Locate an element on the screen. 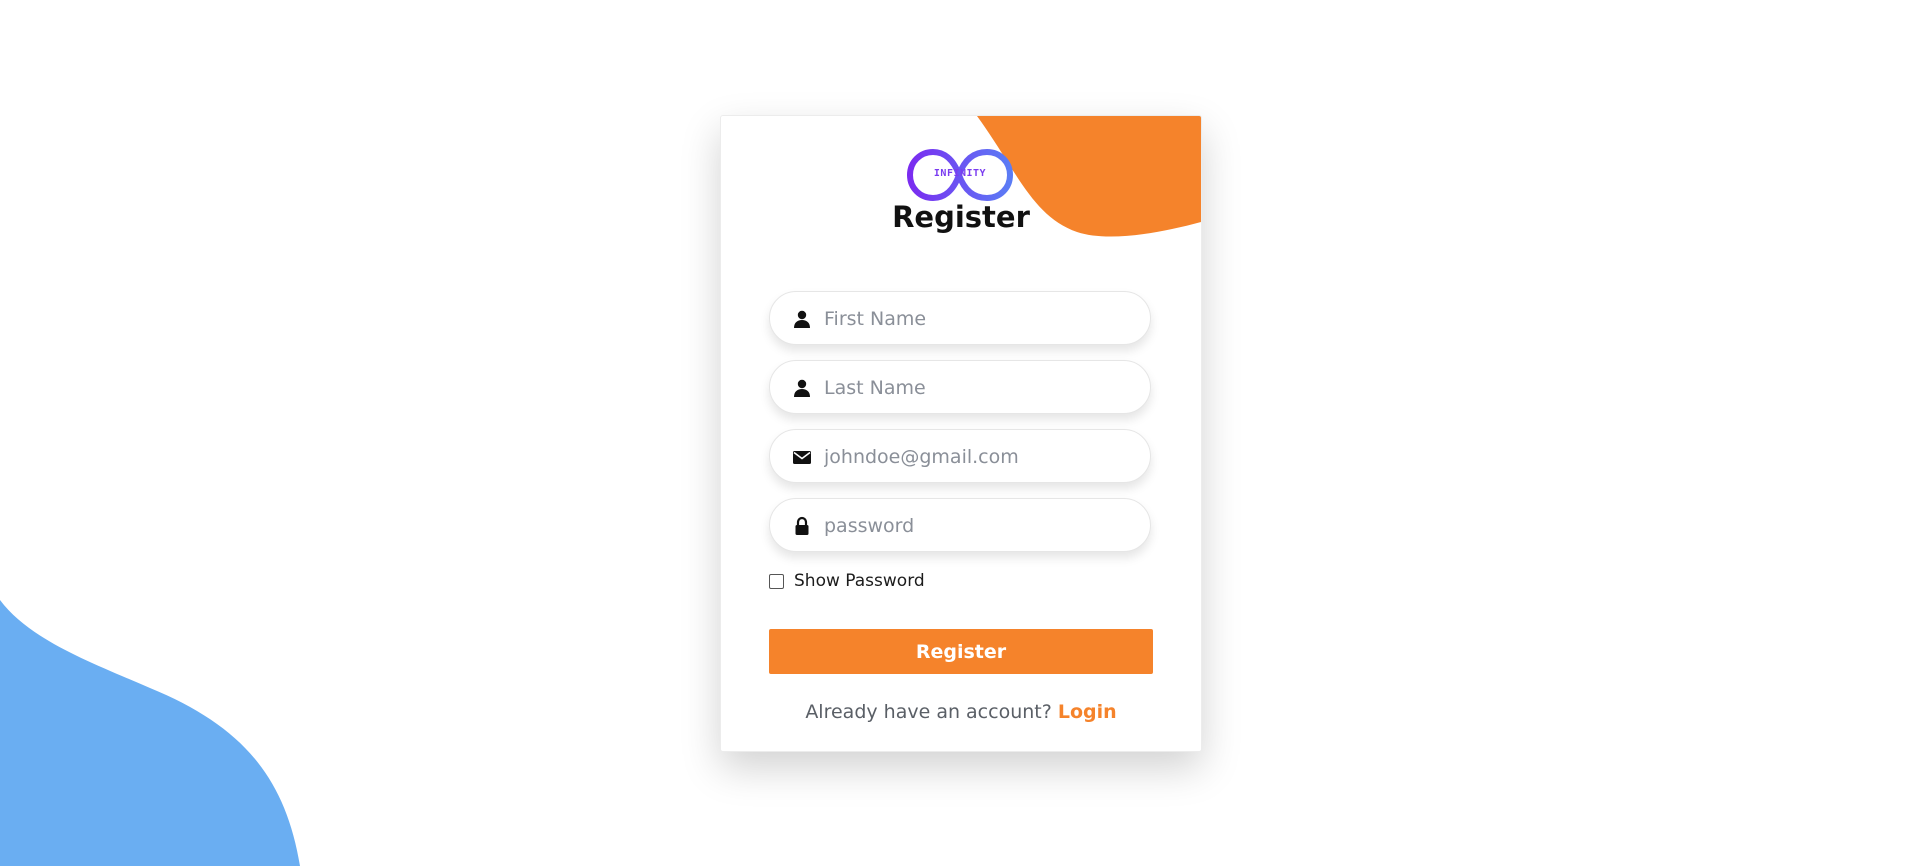 The image size is (1920, 866). show-password-label: Show Password is located at coordinates (859, 581).